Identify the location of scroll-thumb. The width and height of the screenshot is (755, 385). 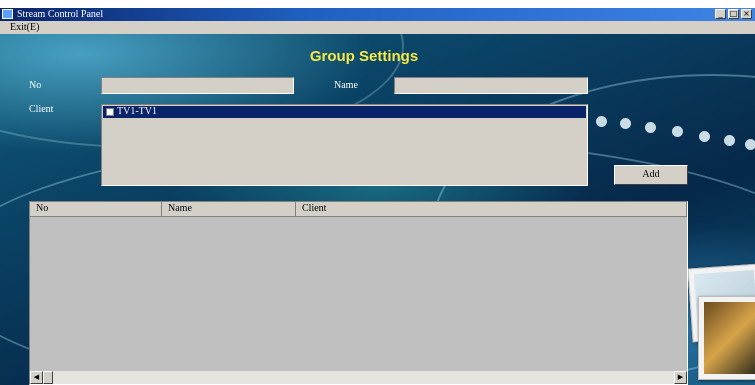
(48, 377).